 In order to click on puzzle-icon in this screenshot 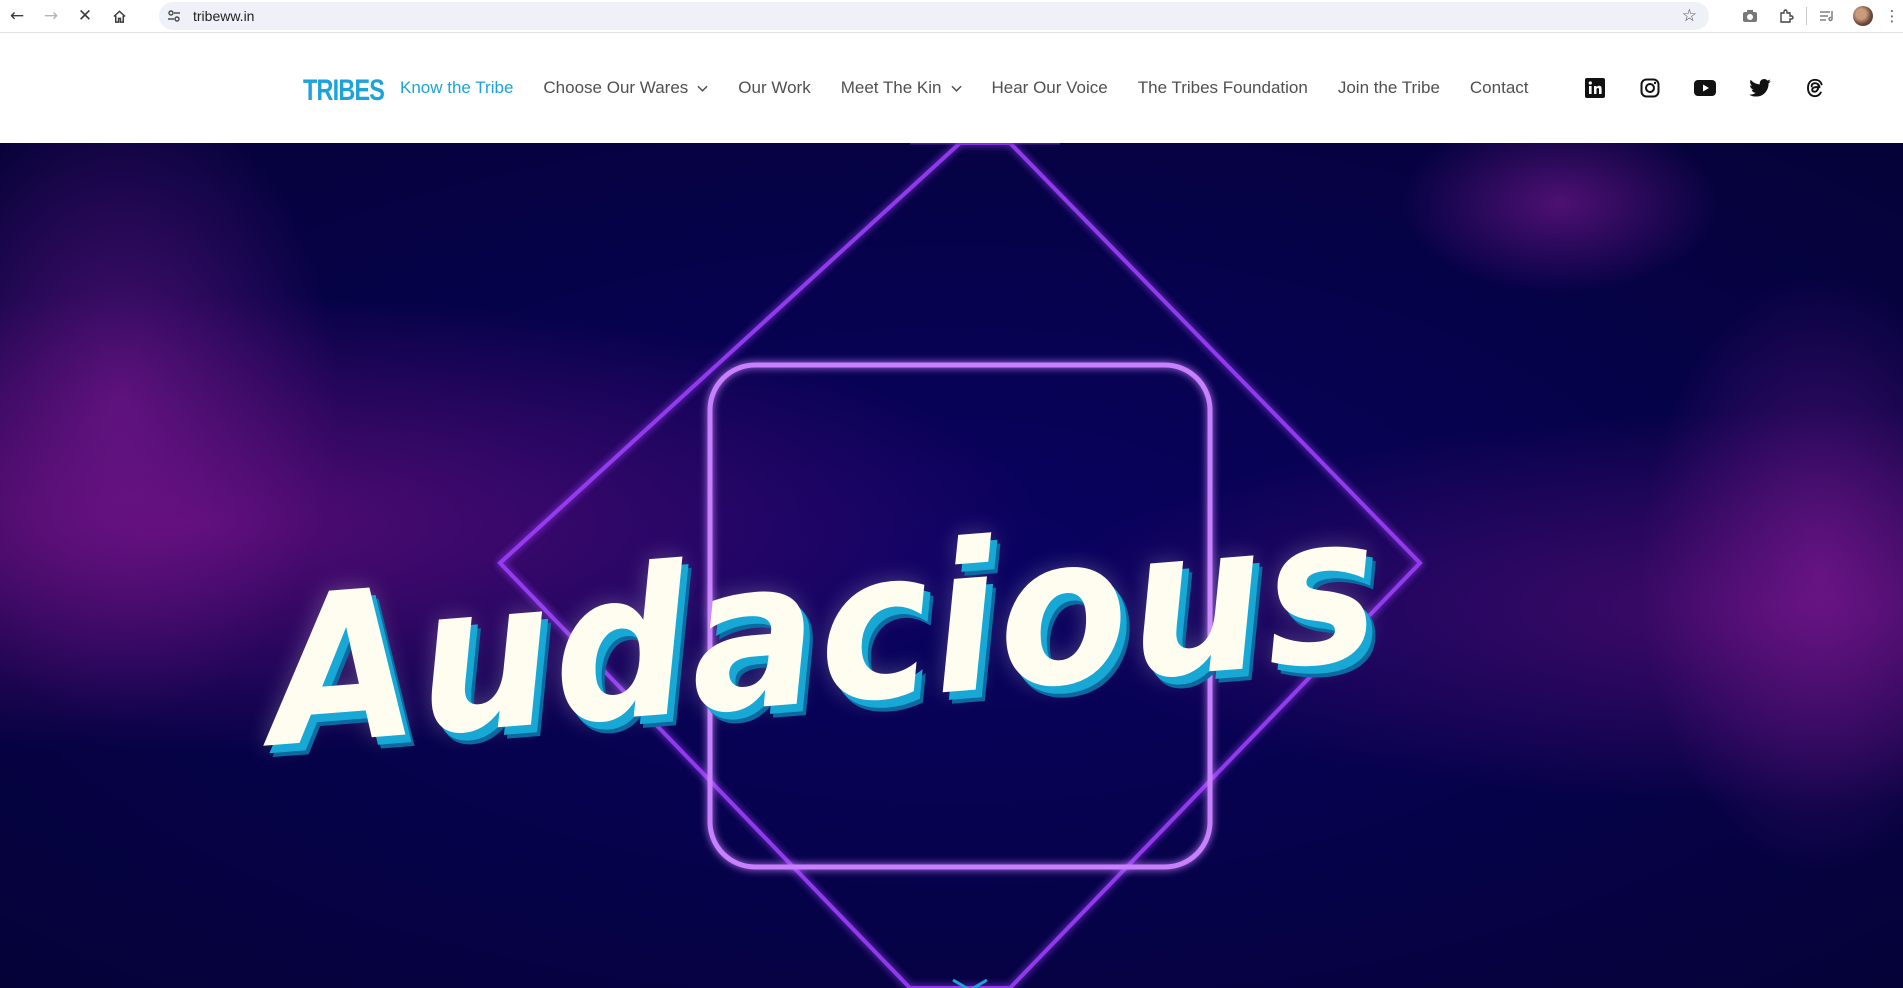, I will do `click(1786, 16)`.